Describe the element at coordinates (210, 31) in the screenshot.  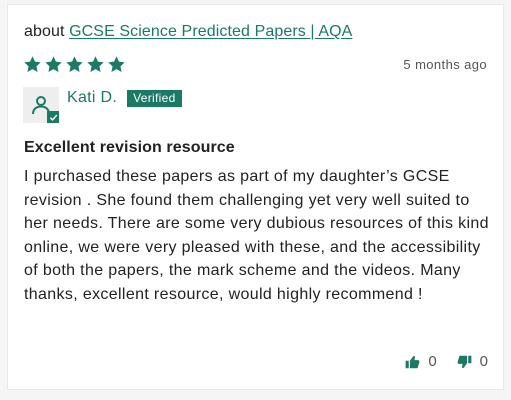
I see `product-link: GCSE Science Predicted Papers | AQA` at that location.